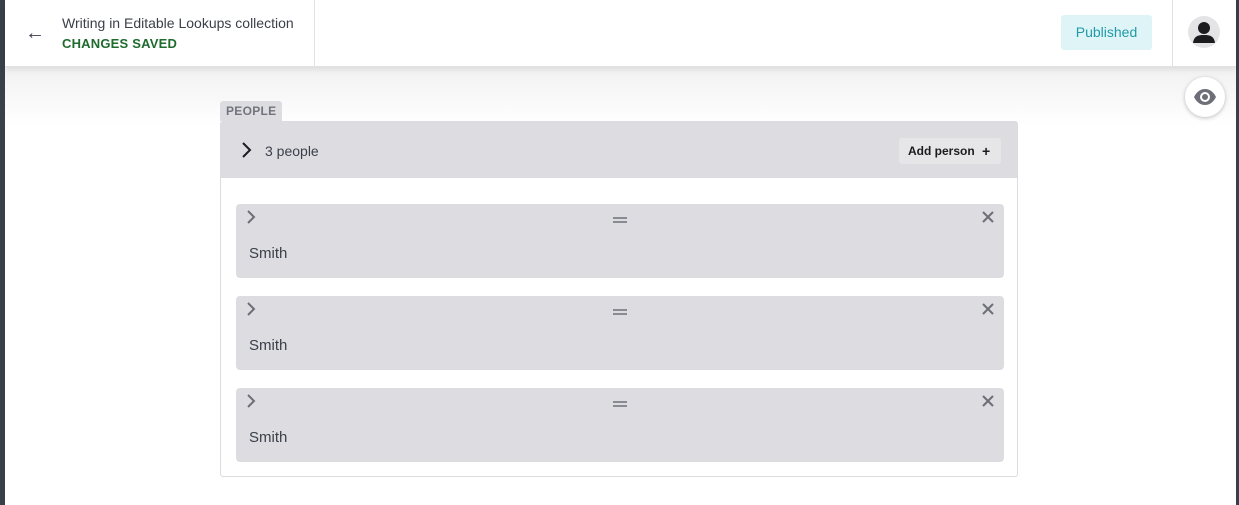 Image resolution: width=1239 pixels, height=505 pixels. What do you see at coordinates (35, 33) in the screenshot?
I see `back-arrow-icon: ←` at bounding box center [35, 33].